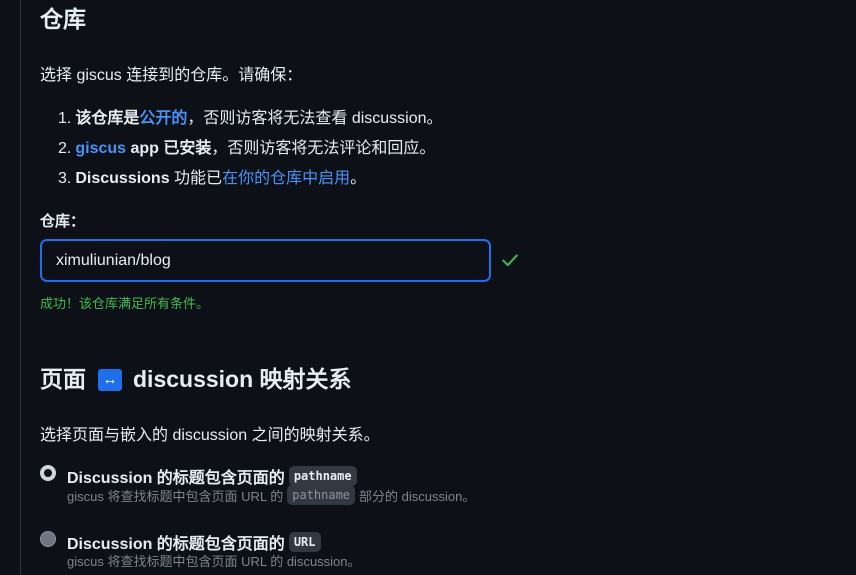 The height and width of the screenshot is (575, 856). I want to click on mapping-title-suffix: discussion 映射关系, so click(242, 379).